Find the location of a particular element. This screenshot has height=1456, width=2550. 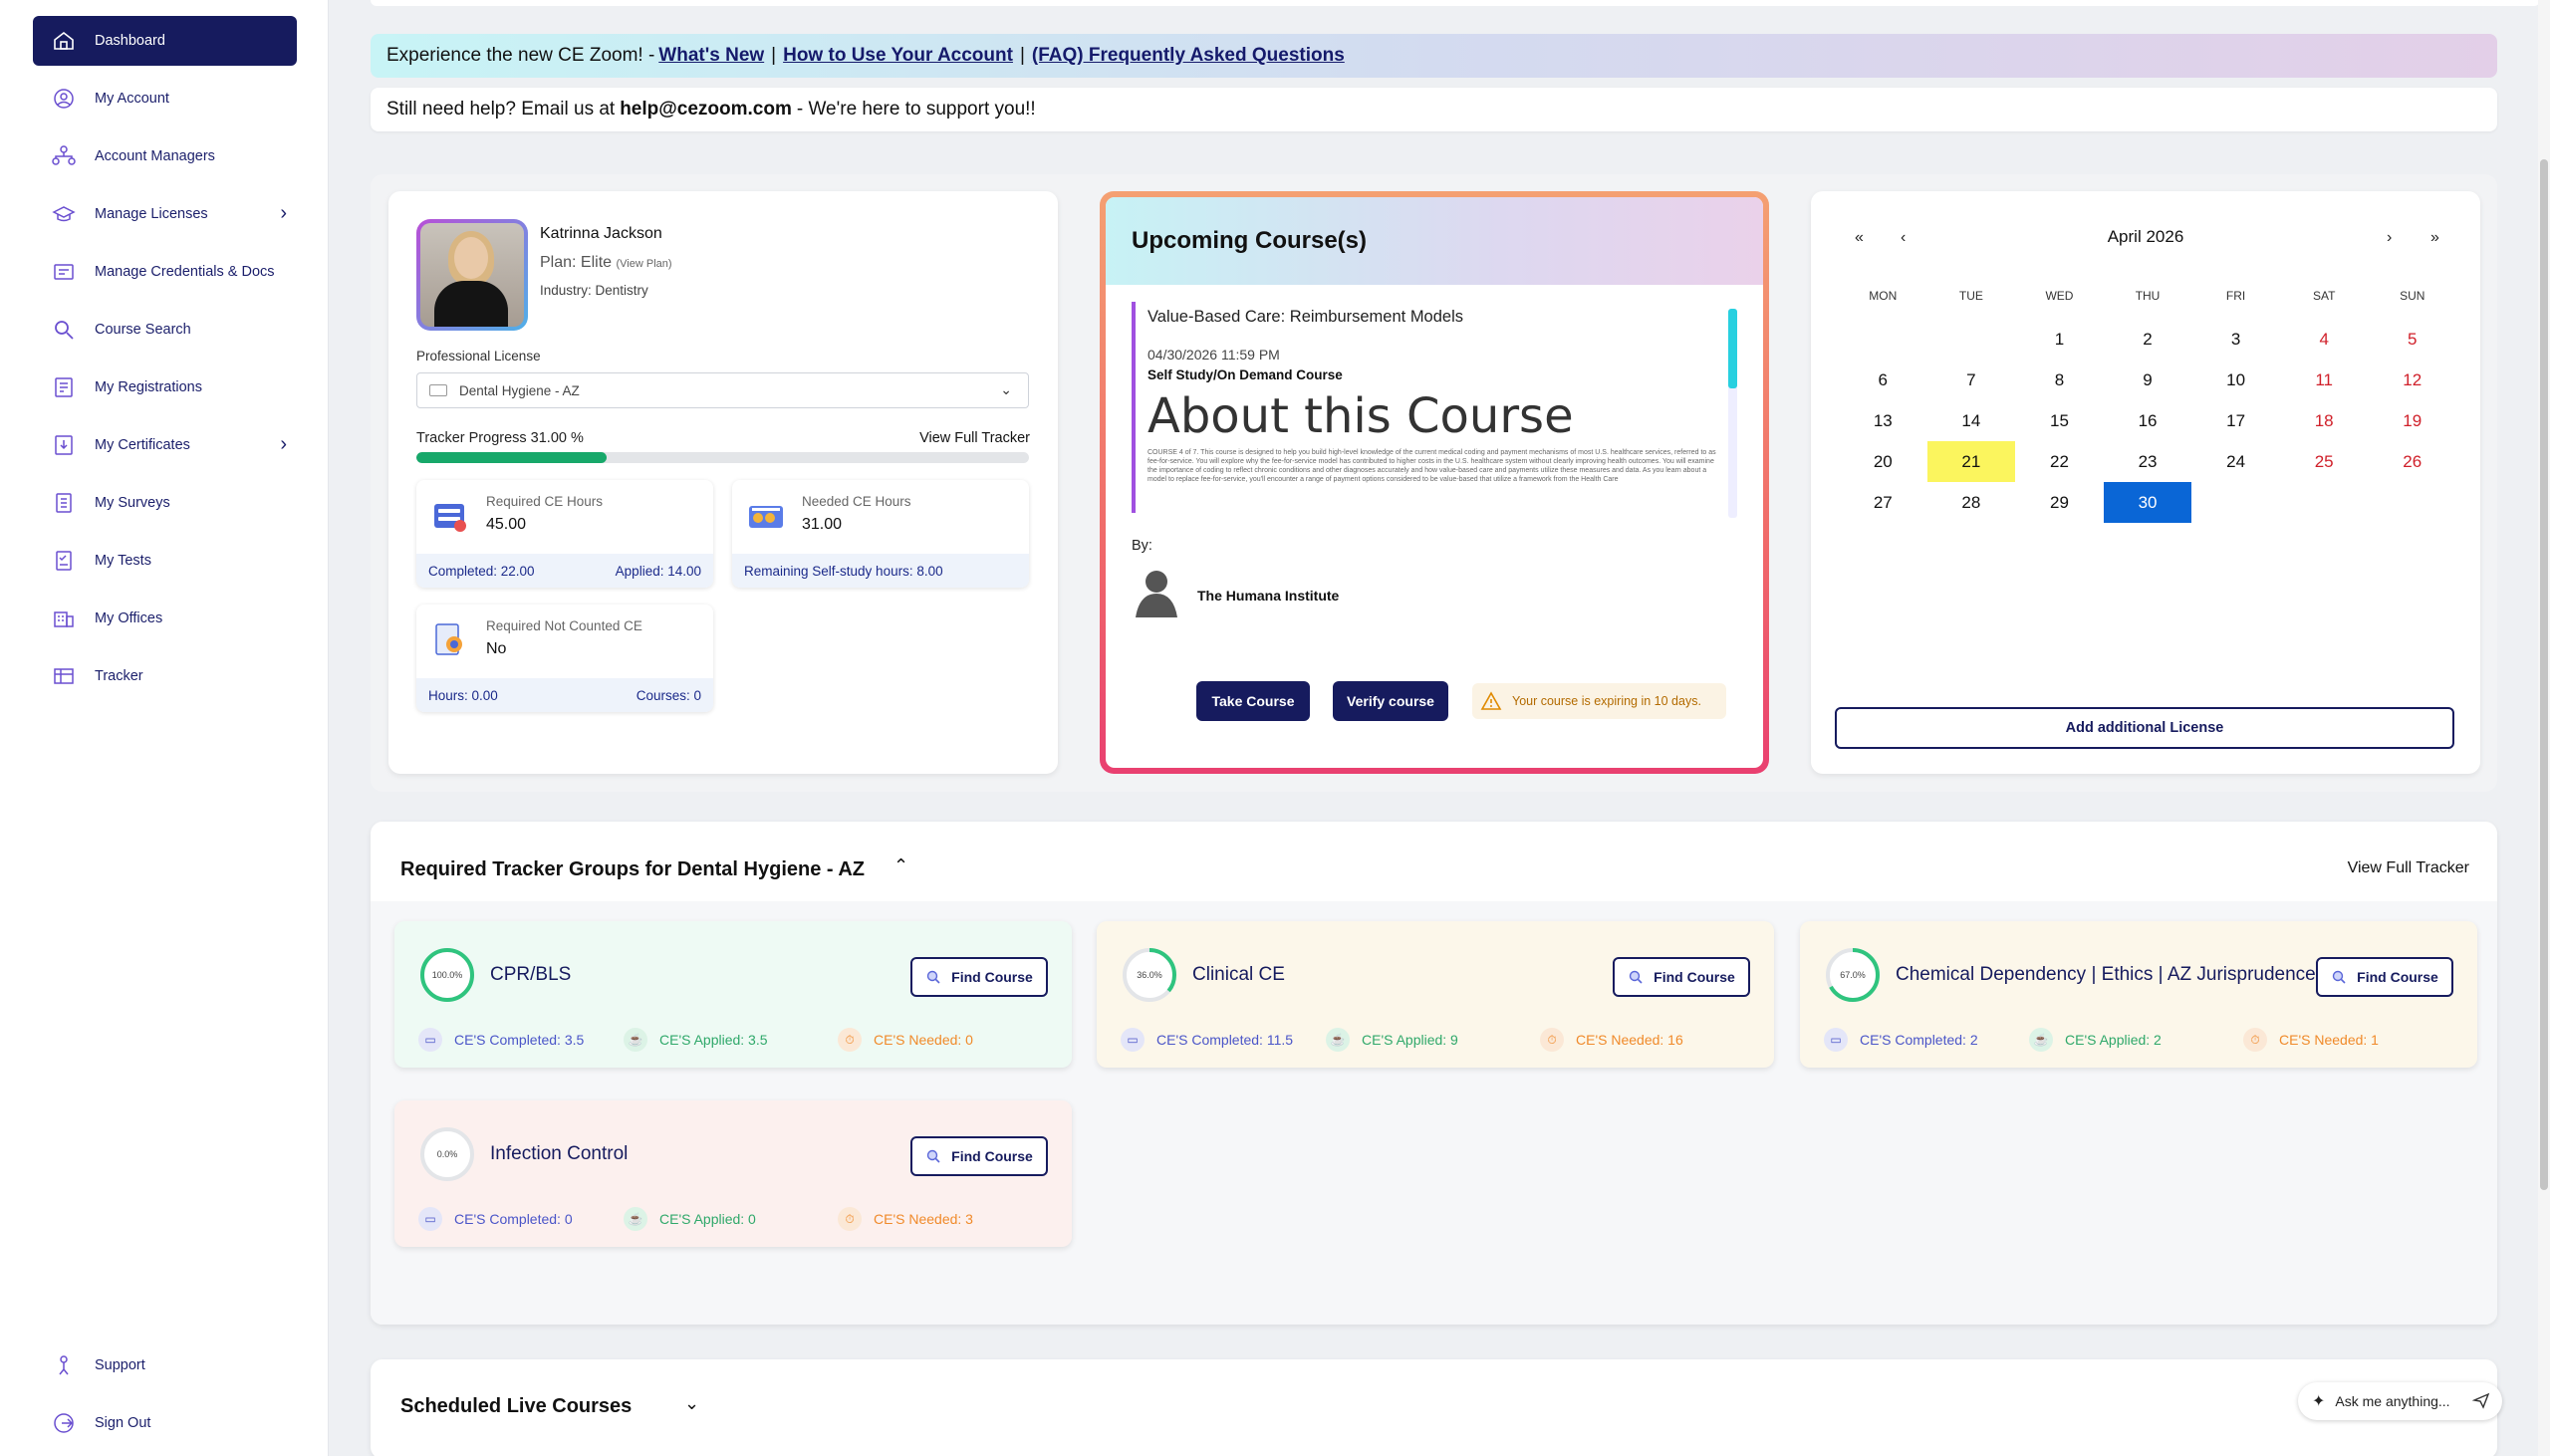

calendar-day: 3 is located at coordinates (2235, 339).